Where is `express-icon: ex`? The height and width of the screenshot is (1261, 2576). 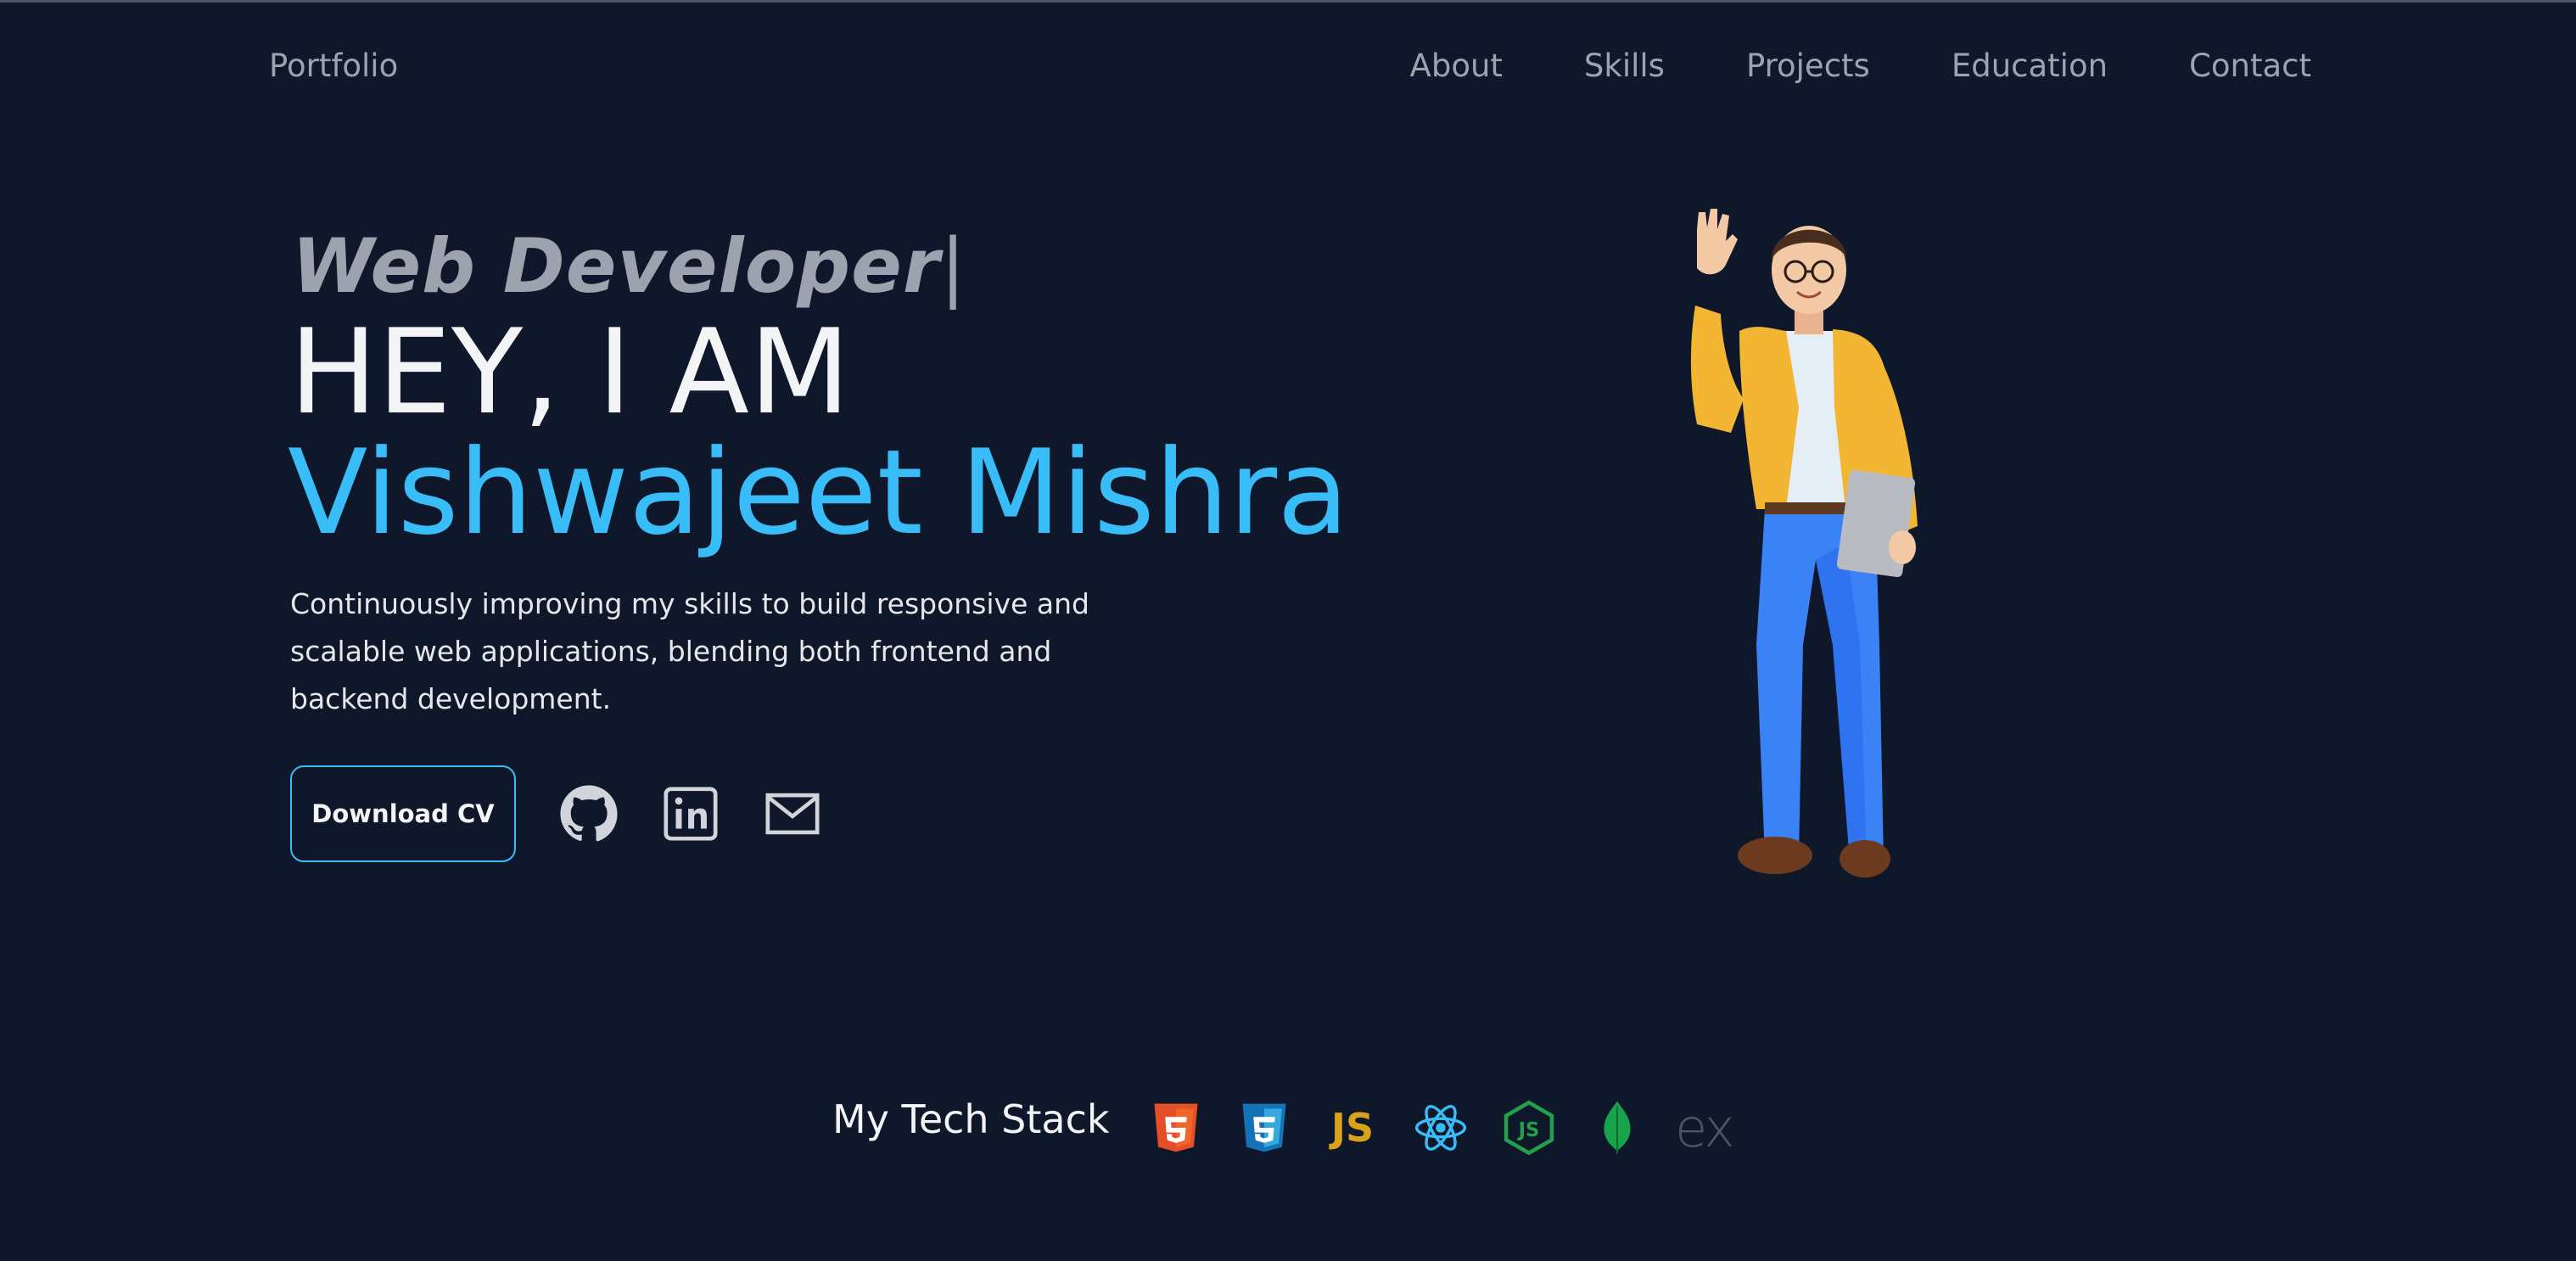
express-icon: ex is located at coordinates (1704, 1127).